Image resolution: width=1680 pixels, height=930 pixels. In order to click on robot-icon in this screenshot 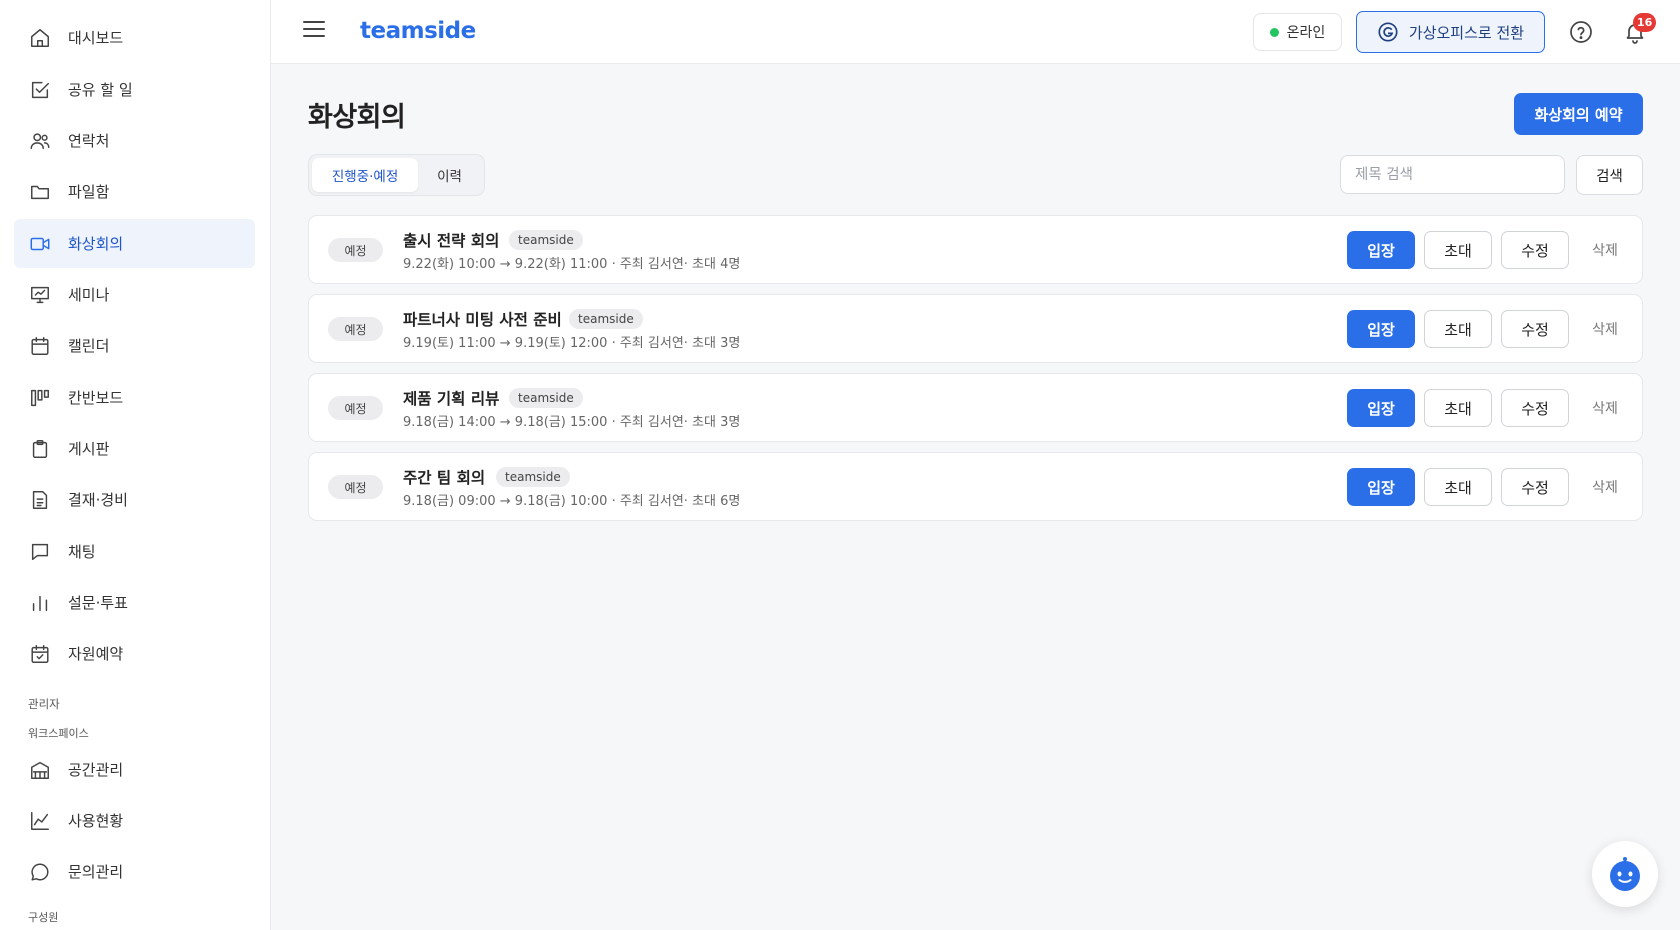, I will do `click(1625, 874)`.